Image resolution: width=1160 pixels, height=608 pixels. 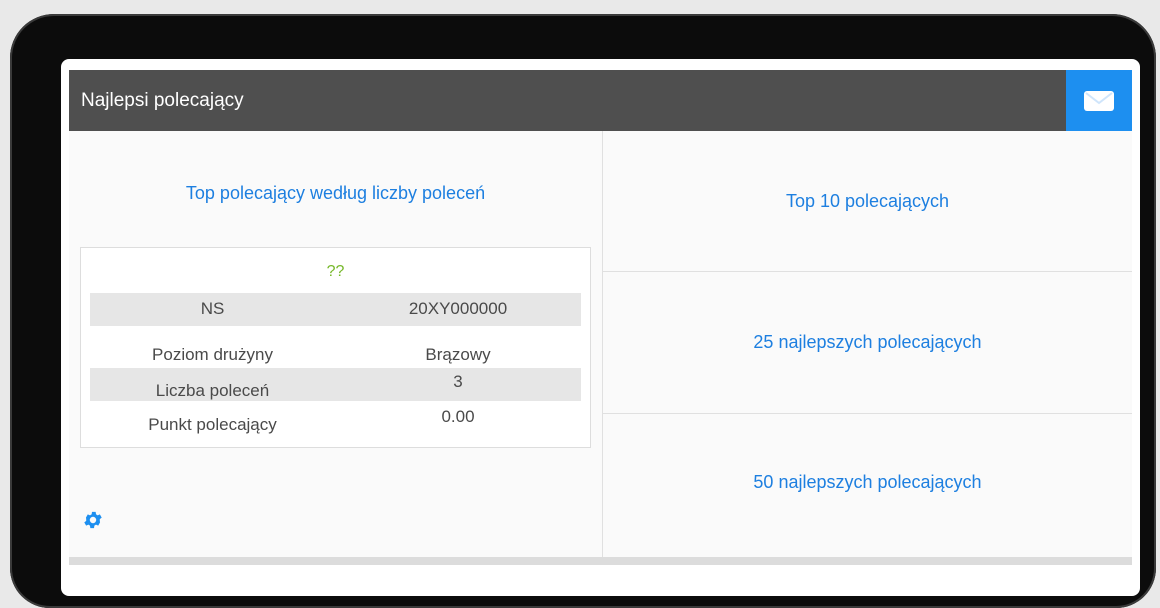 I want to click on top-50-link: 50 najlepszych polecających, so click(x=867, y=485).